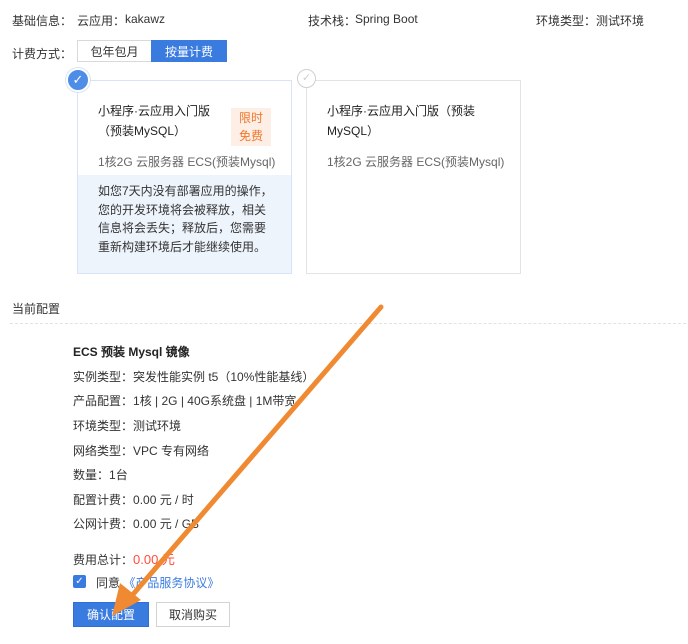  I want to click on env-value: 测试环境, so click(620, 21).